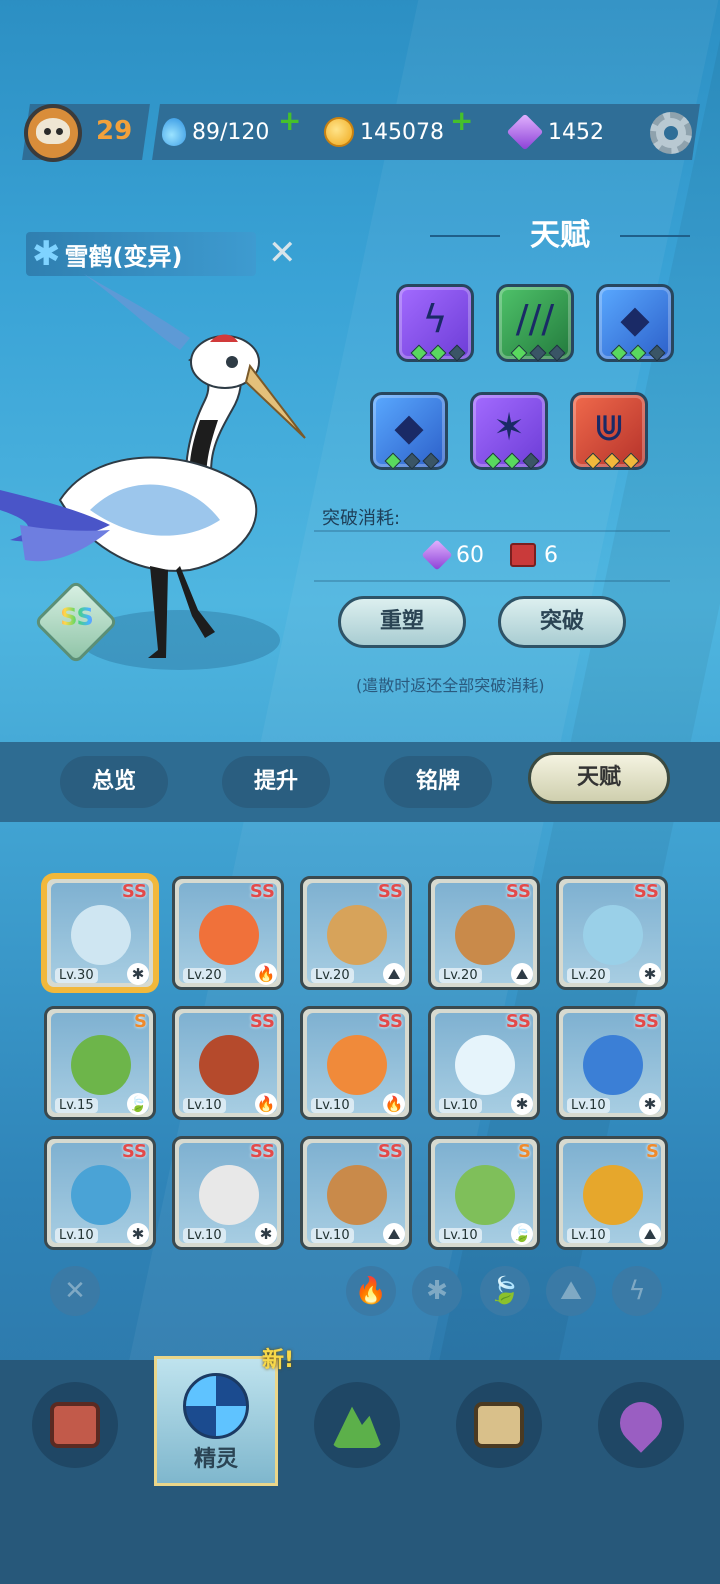 The image size is (720, 1584). What do you see at coordinates (360, 782) in the screenshot?
I see `detail-tab-bar: 总览 提升 铭牌 天赋` at bounding box center [360, 782].